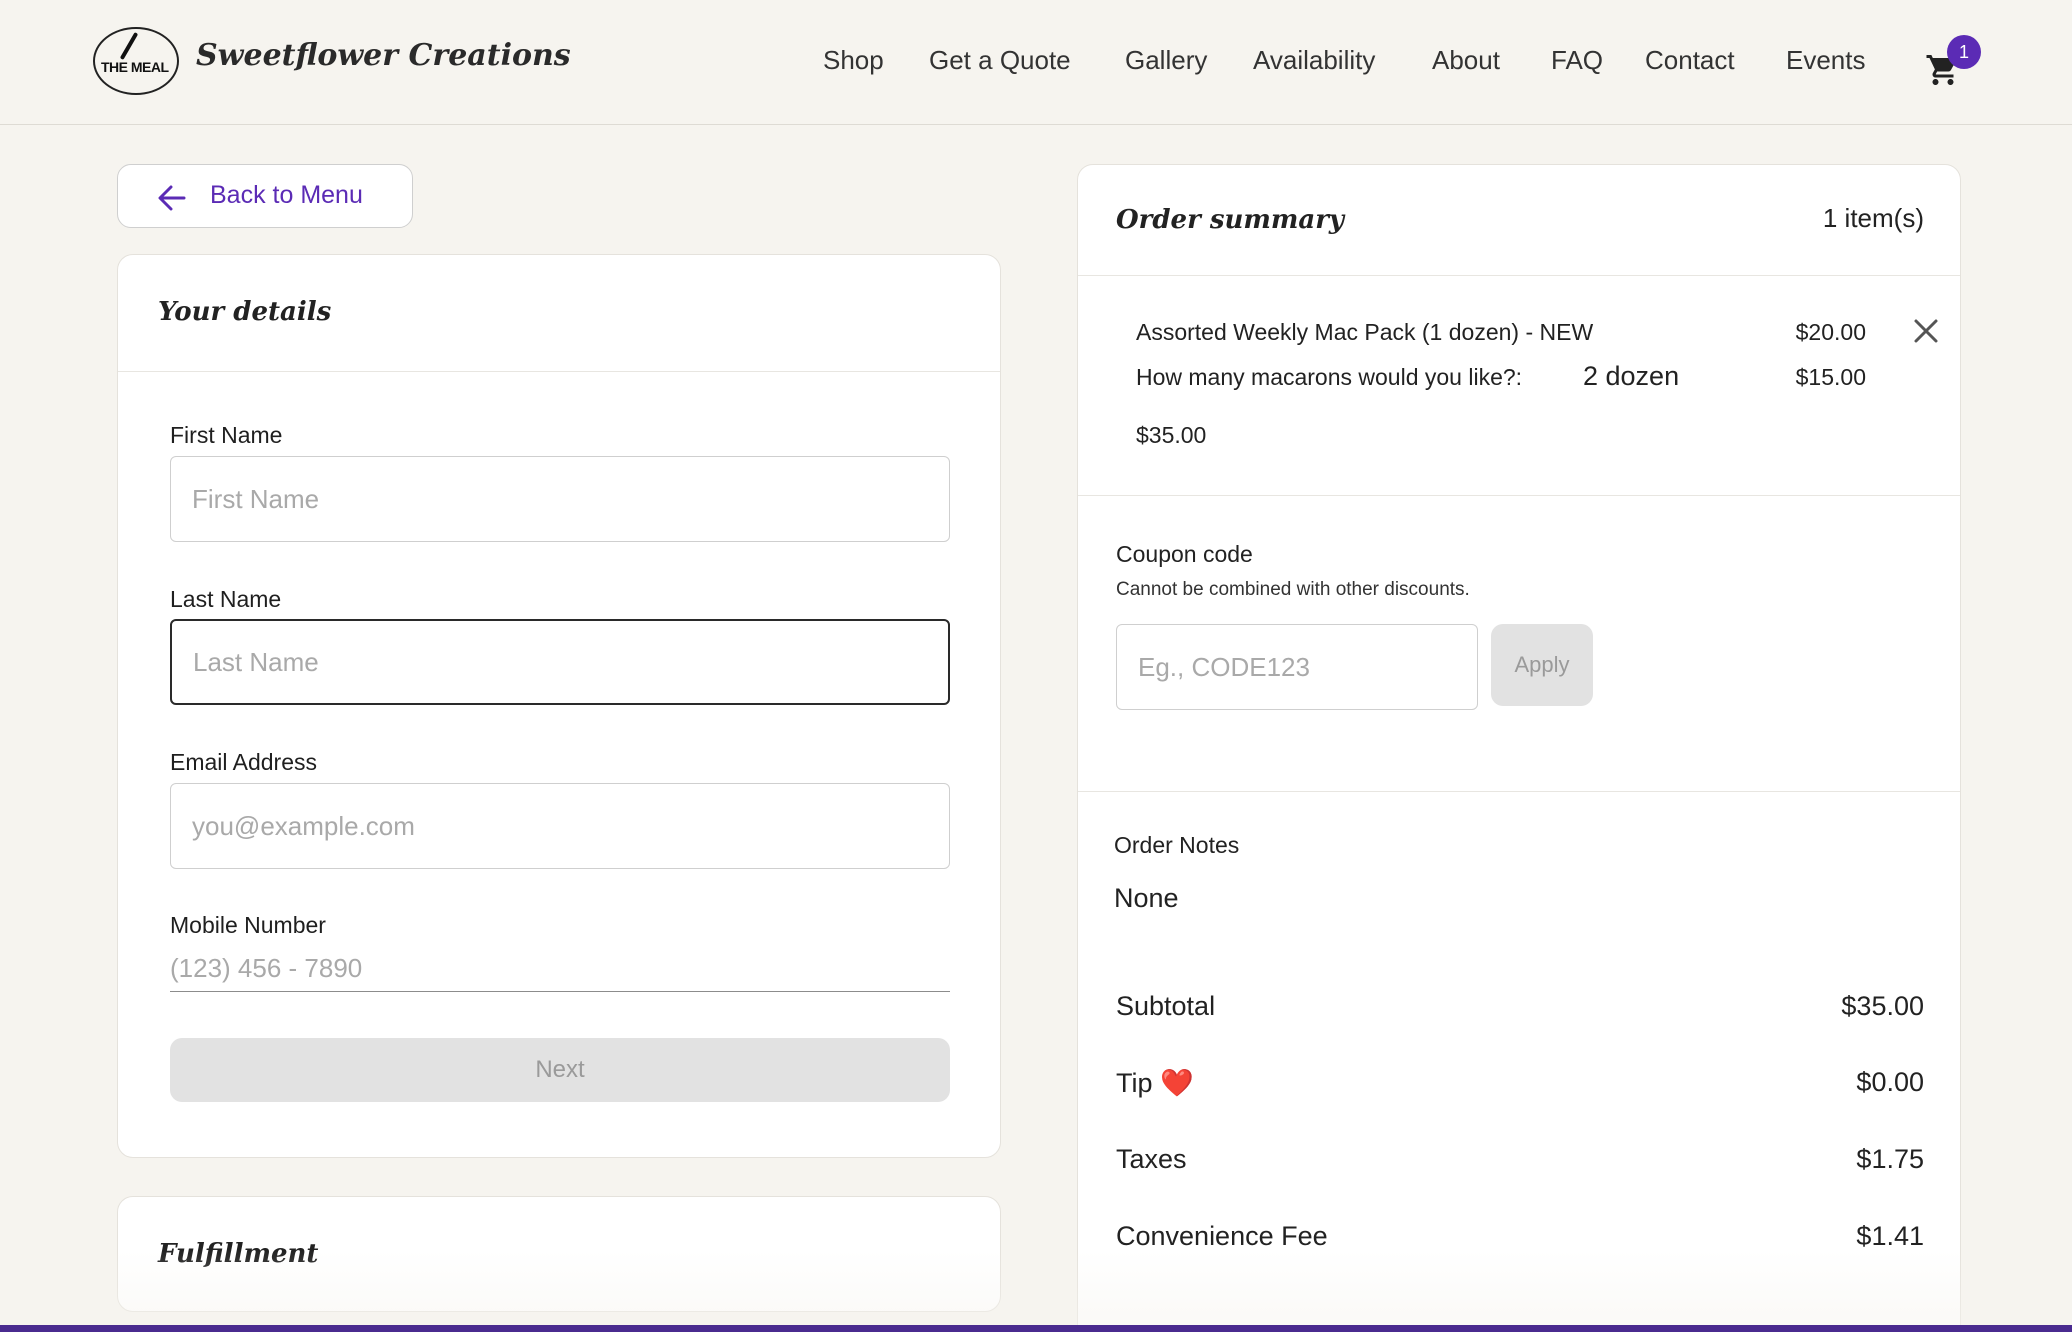  I want to click on logo: THE MEAL, so click(136, 61).